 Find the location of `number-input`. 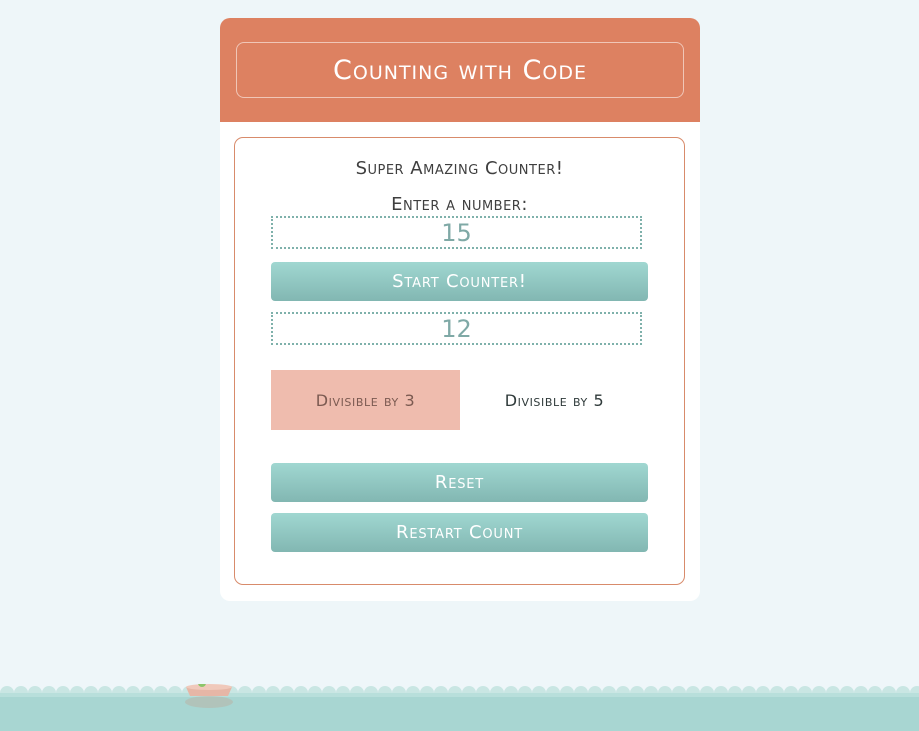

number-input is located at coordinates (456, 232).